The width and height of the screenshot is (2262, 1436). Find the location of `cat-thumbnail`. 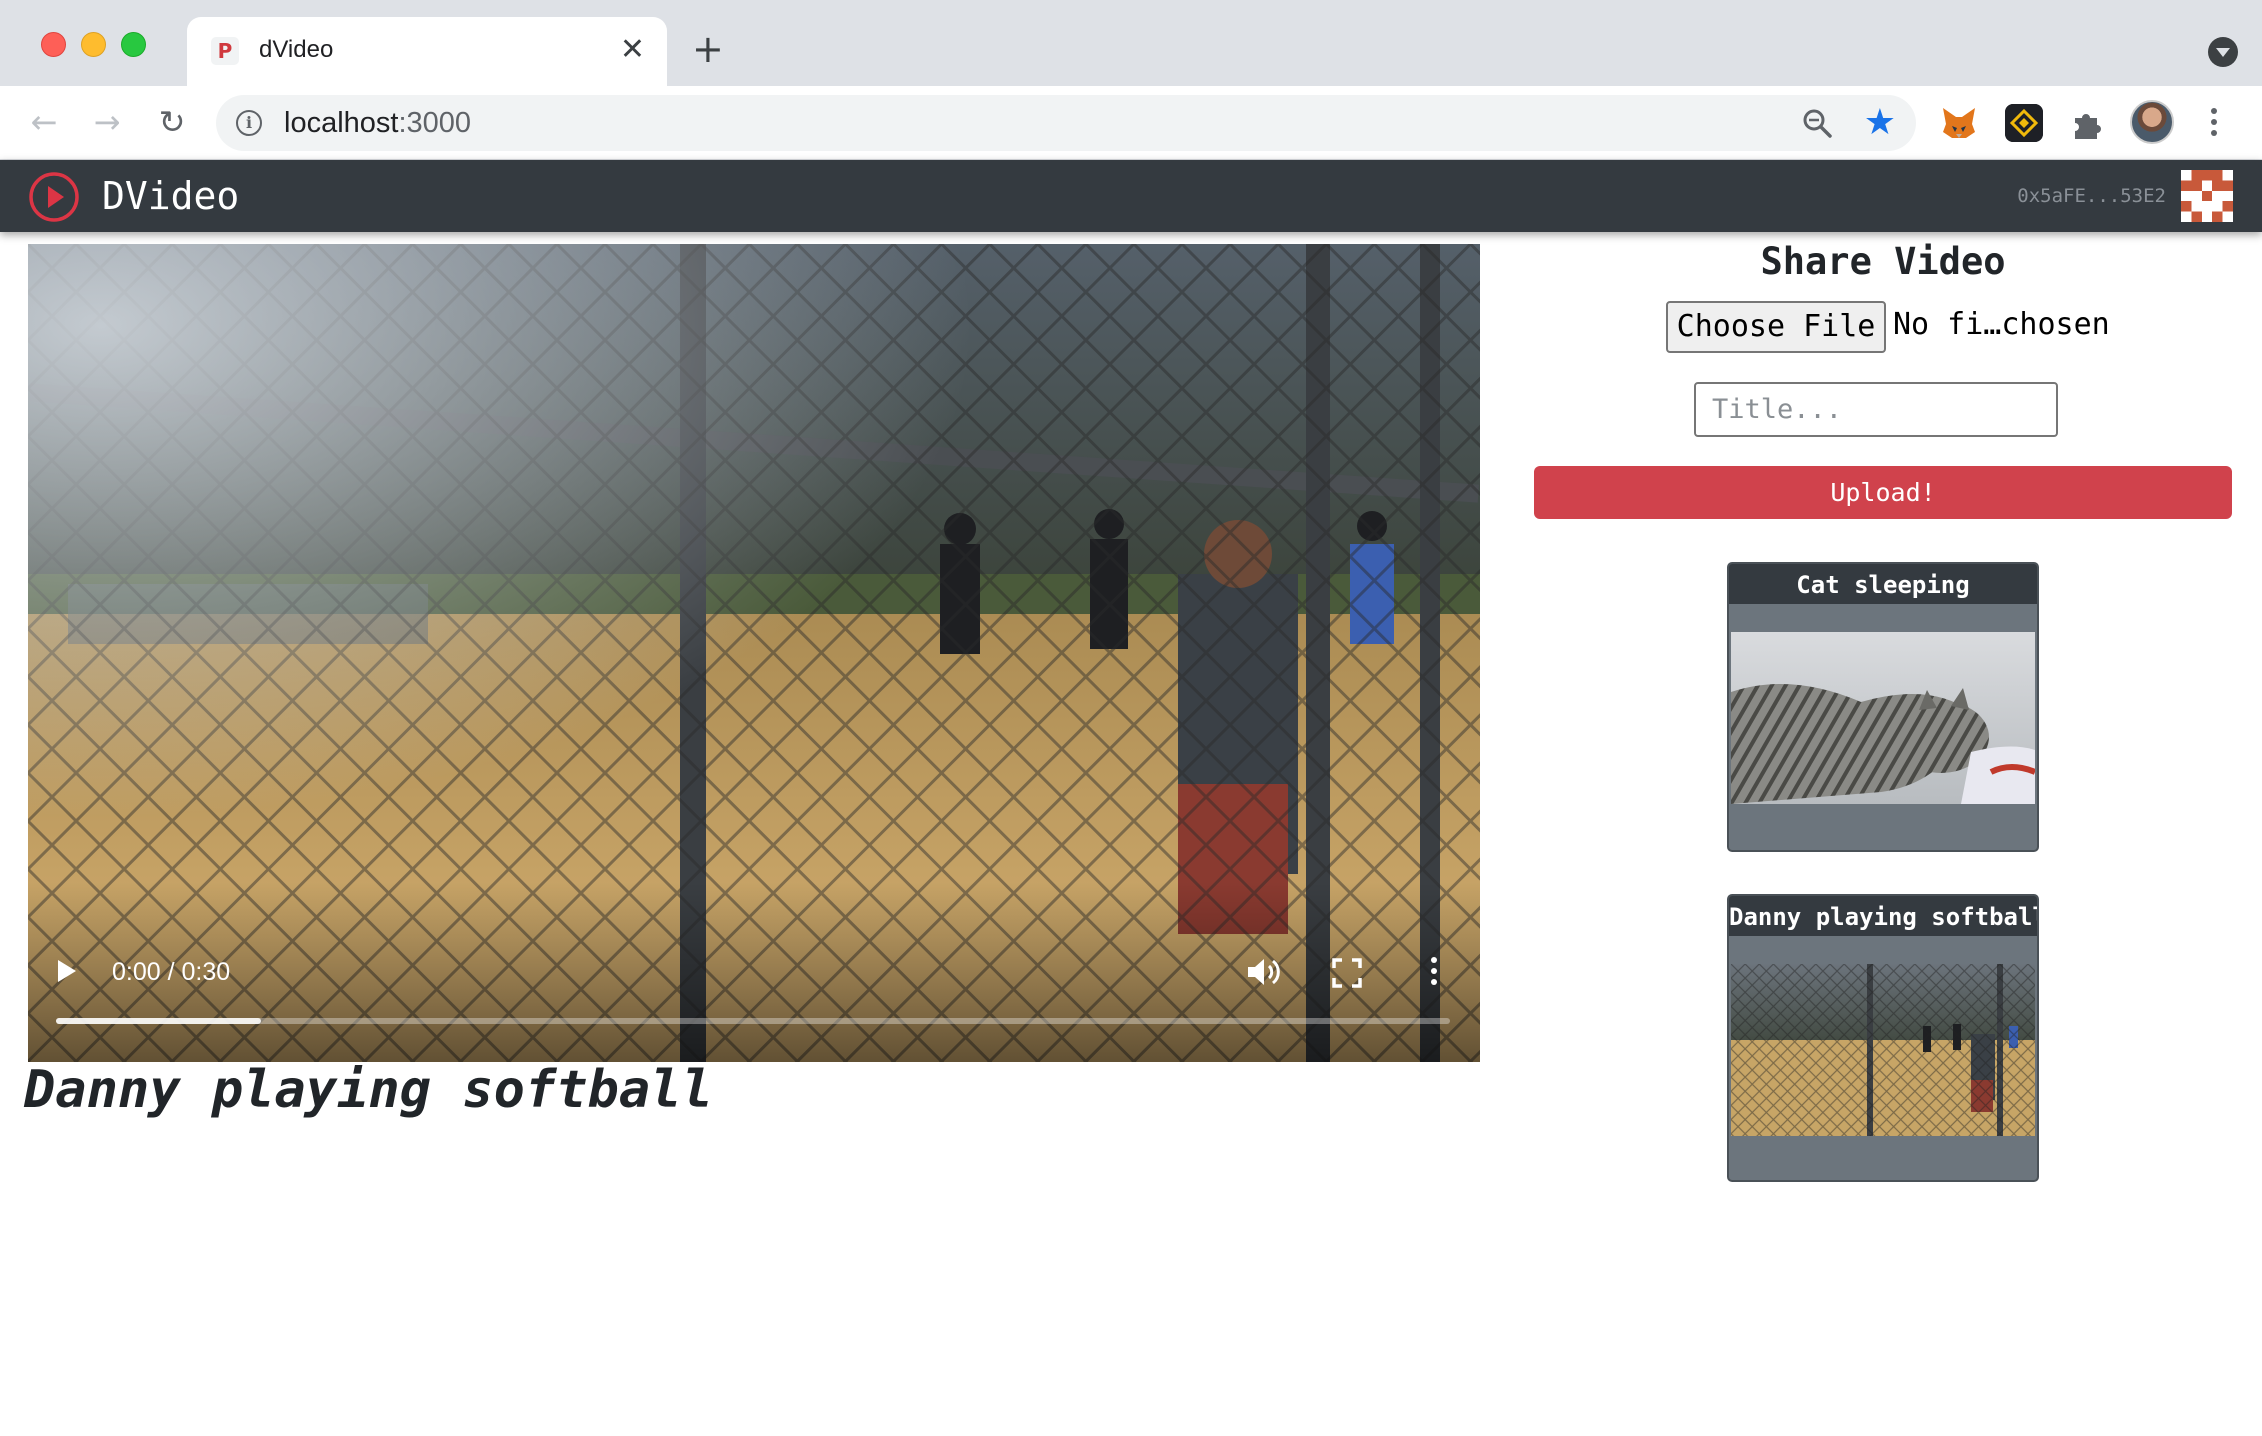

cat-thumbnail is located at coordinates (1883, 718).